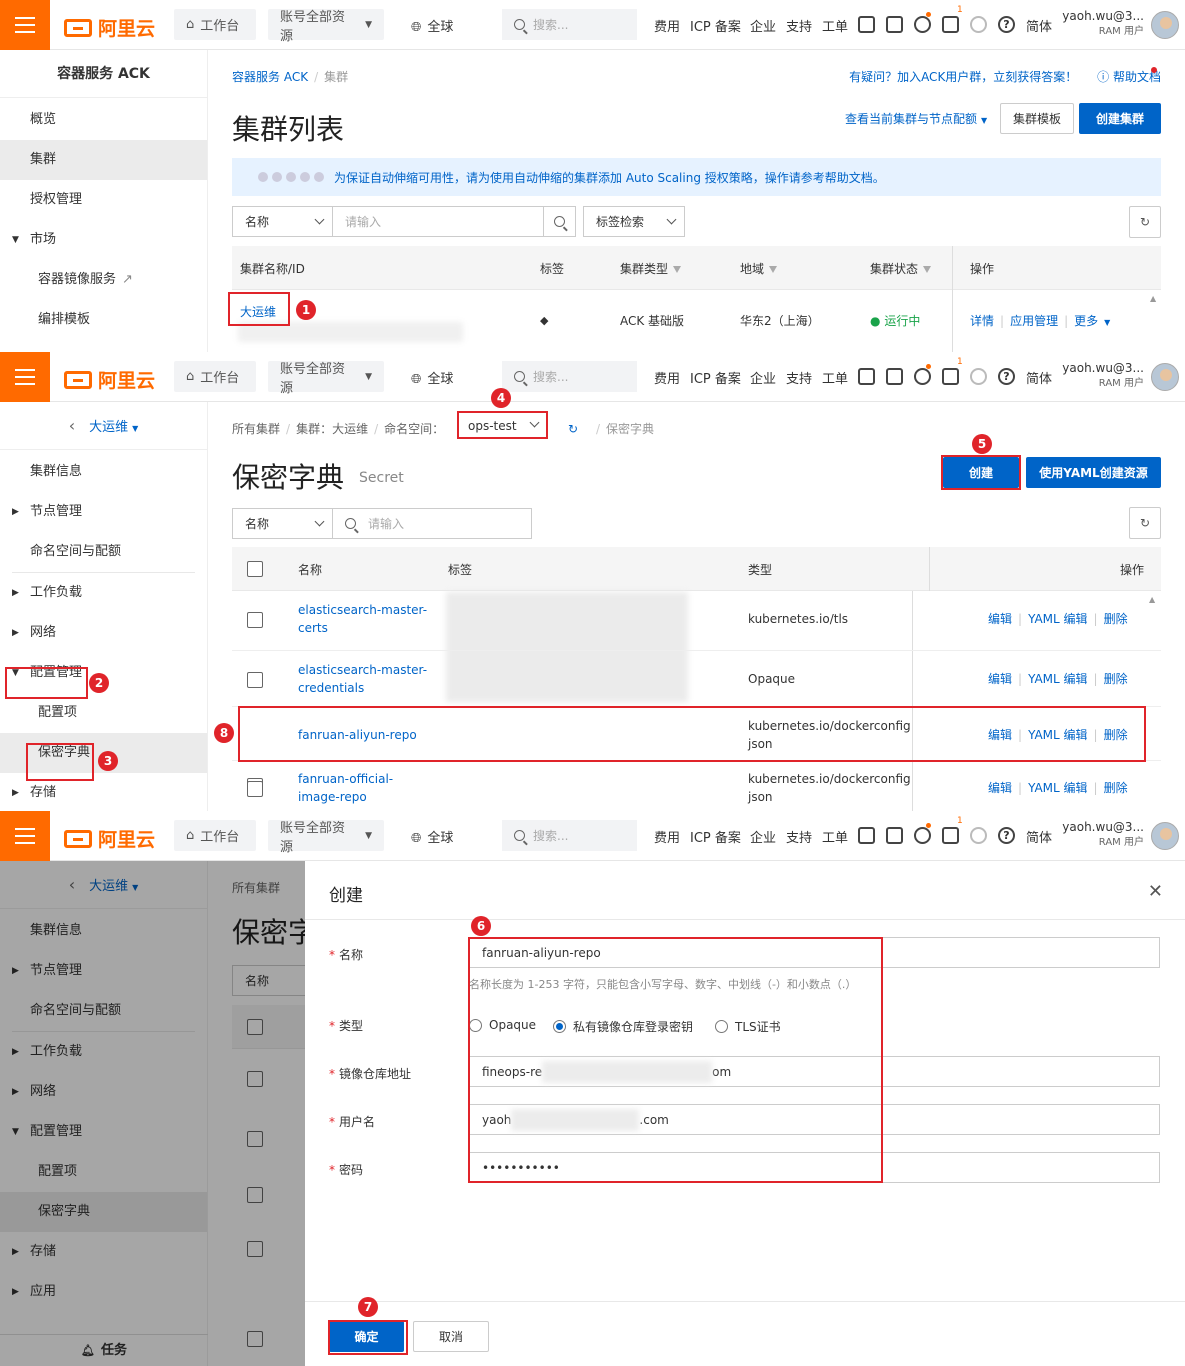 The image size is (1185, 1366). I want to click on col-region: 地域, so click(759, 268).